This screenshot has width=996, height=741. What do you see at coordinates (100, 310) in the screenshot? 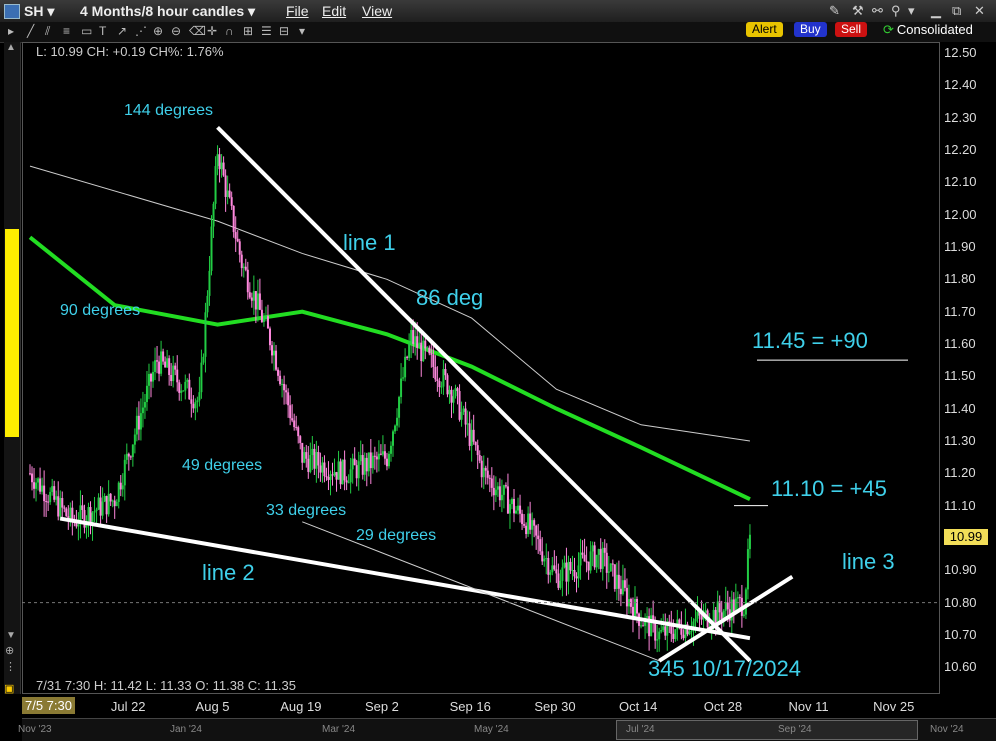
I see `annotation-90-degrees: 90 degrees` at bounding box center [100, 310].